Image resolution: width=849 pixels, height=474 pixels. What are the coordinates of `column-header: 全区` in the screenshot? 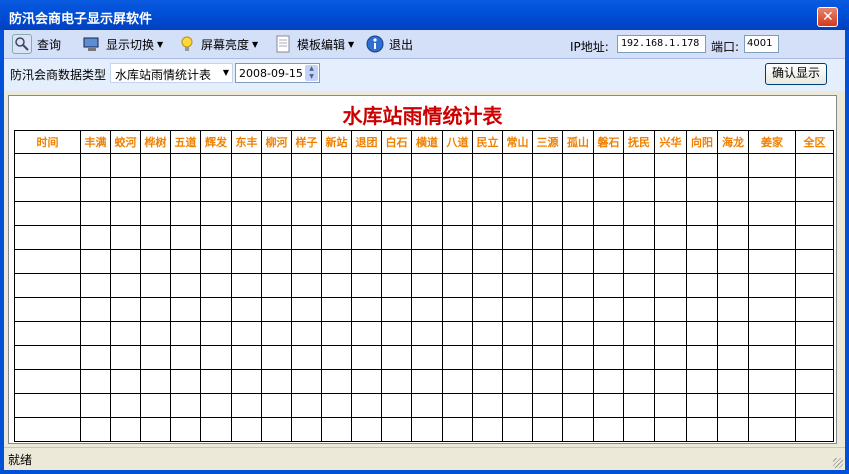 It's located at (814, 142).